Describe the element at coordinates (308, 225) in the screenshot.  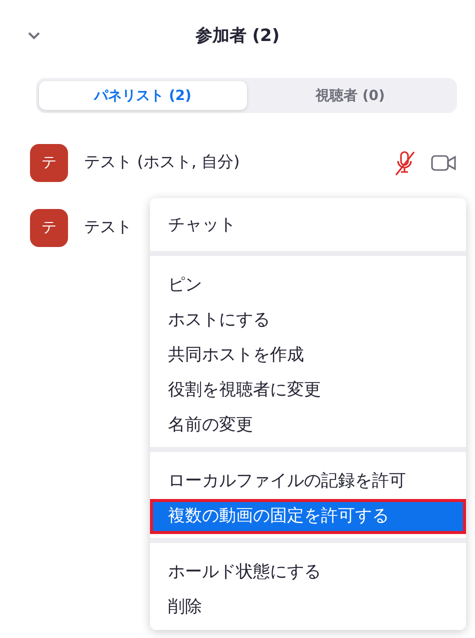
I see `menu-item: チャット` at that location.